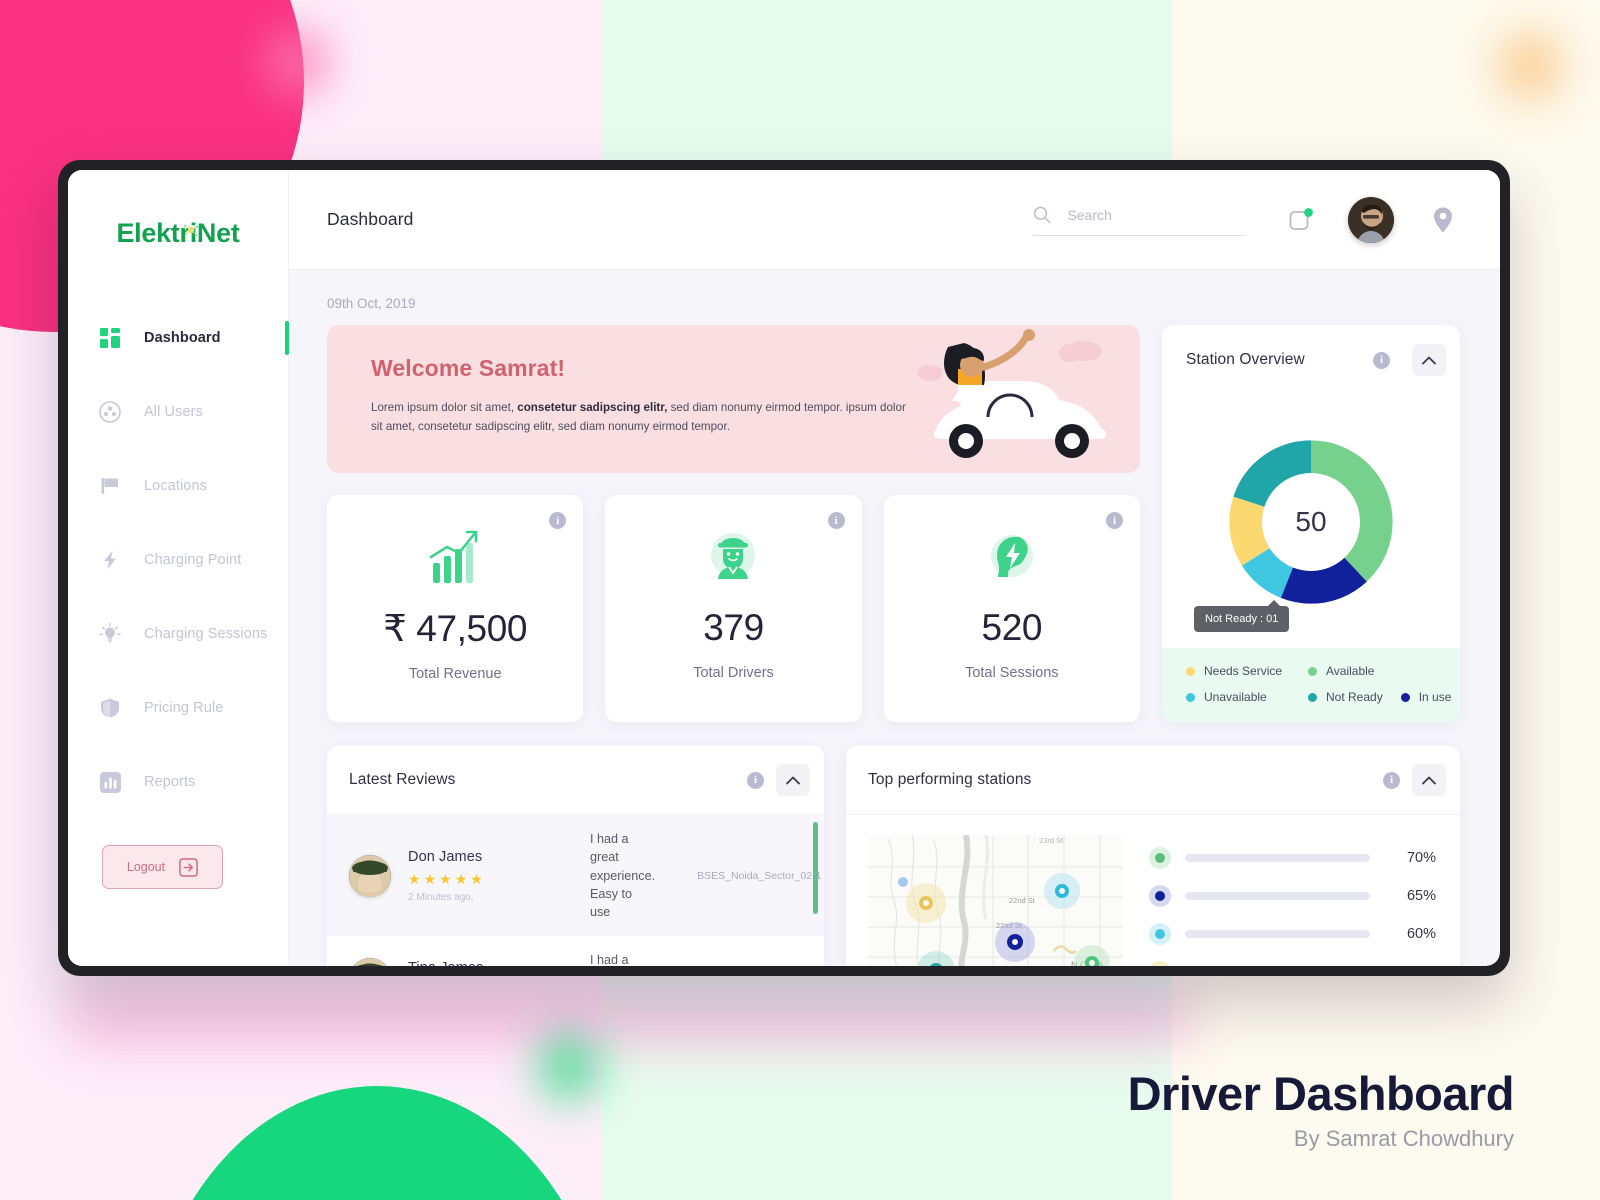 This screenshot has height=1200, width=1600. I want to click on review-text: I had a great experience. Easy to use, so click(623, 875).